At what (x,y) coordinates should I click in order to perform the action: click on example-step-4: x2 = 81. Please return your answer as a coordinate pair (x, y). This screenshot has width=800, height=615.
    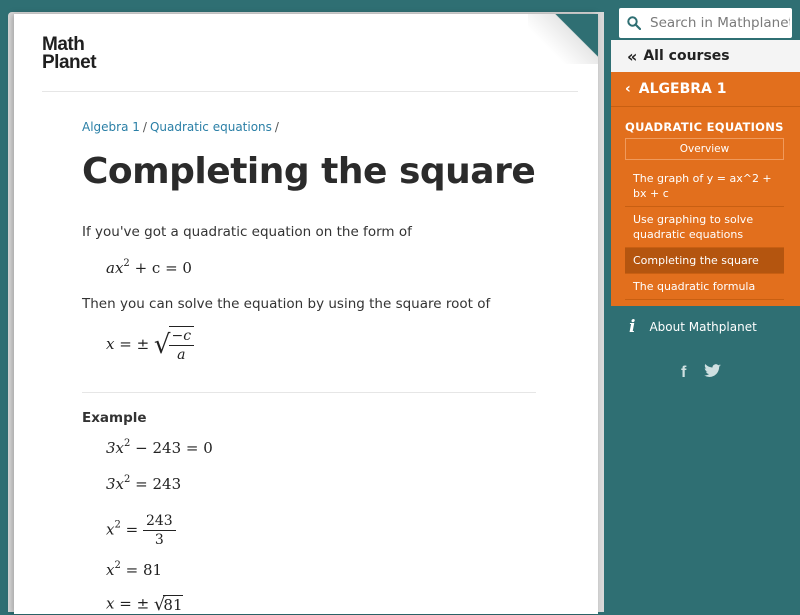
    Looking at the image, I should click on (134, 569).